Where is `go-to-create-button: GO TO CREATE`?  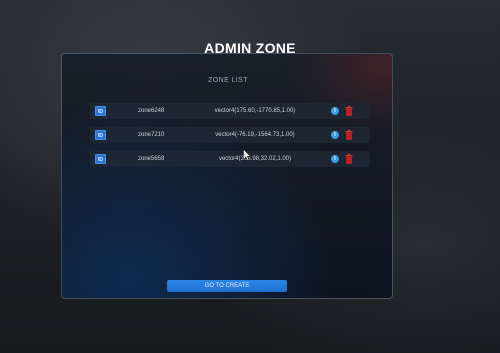
go-to-create-button: GO TO CREATE is located at coordinates (227, 286).